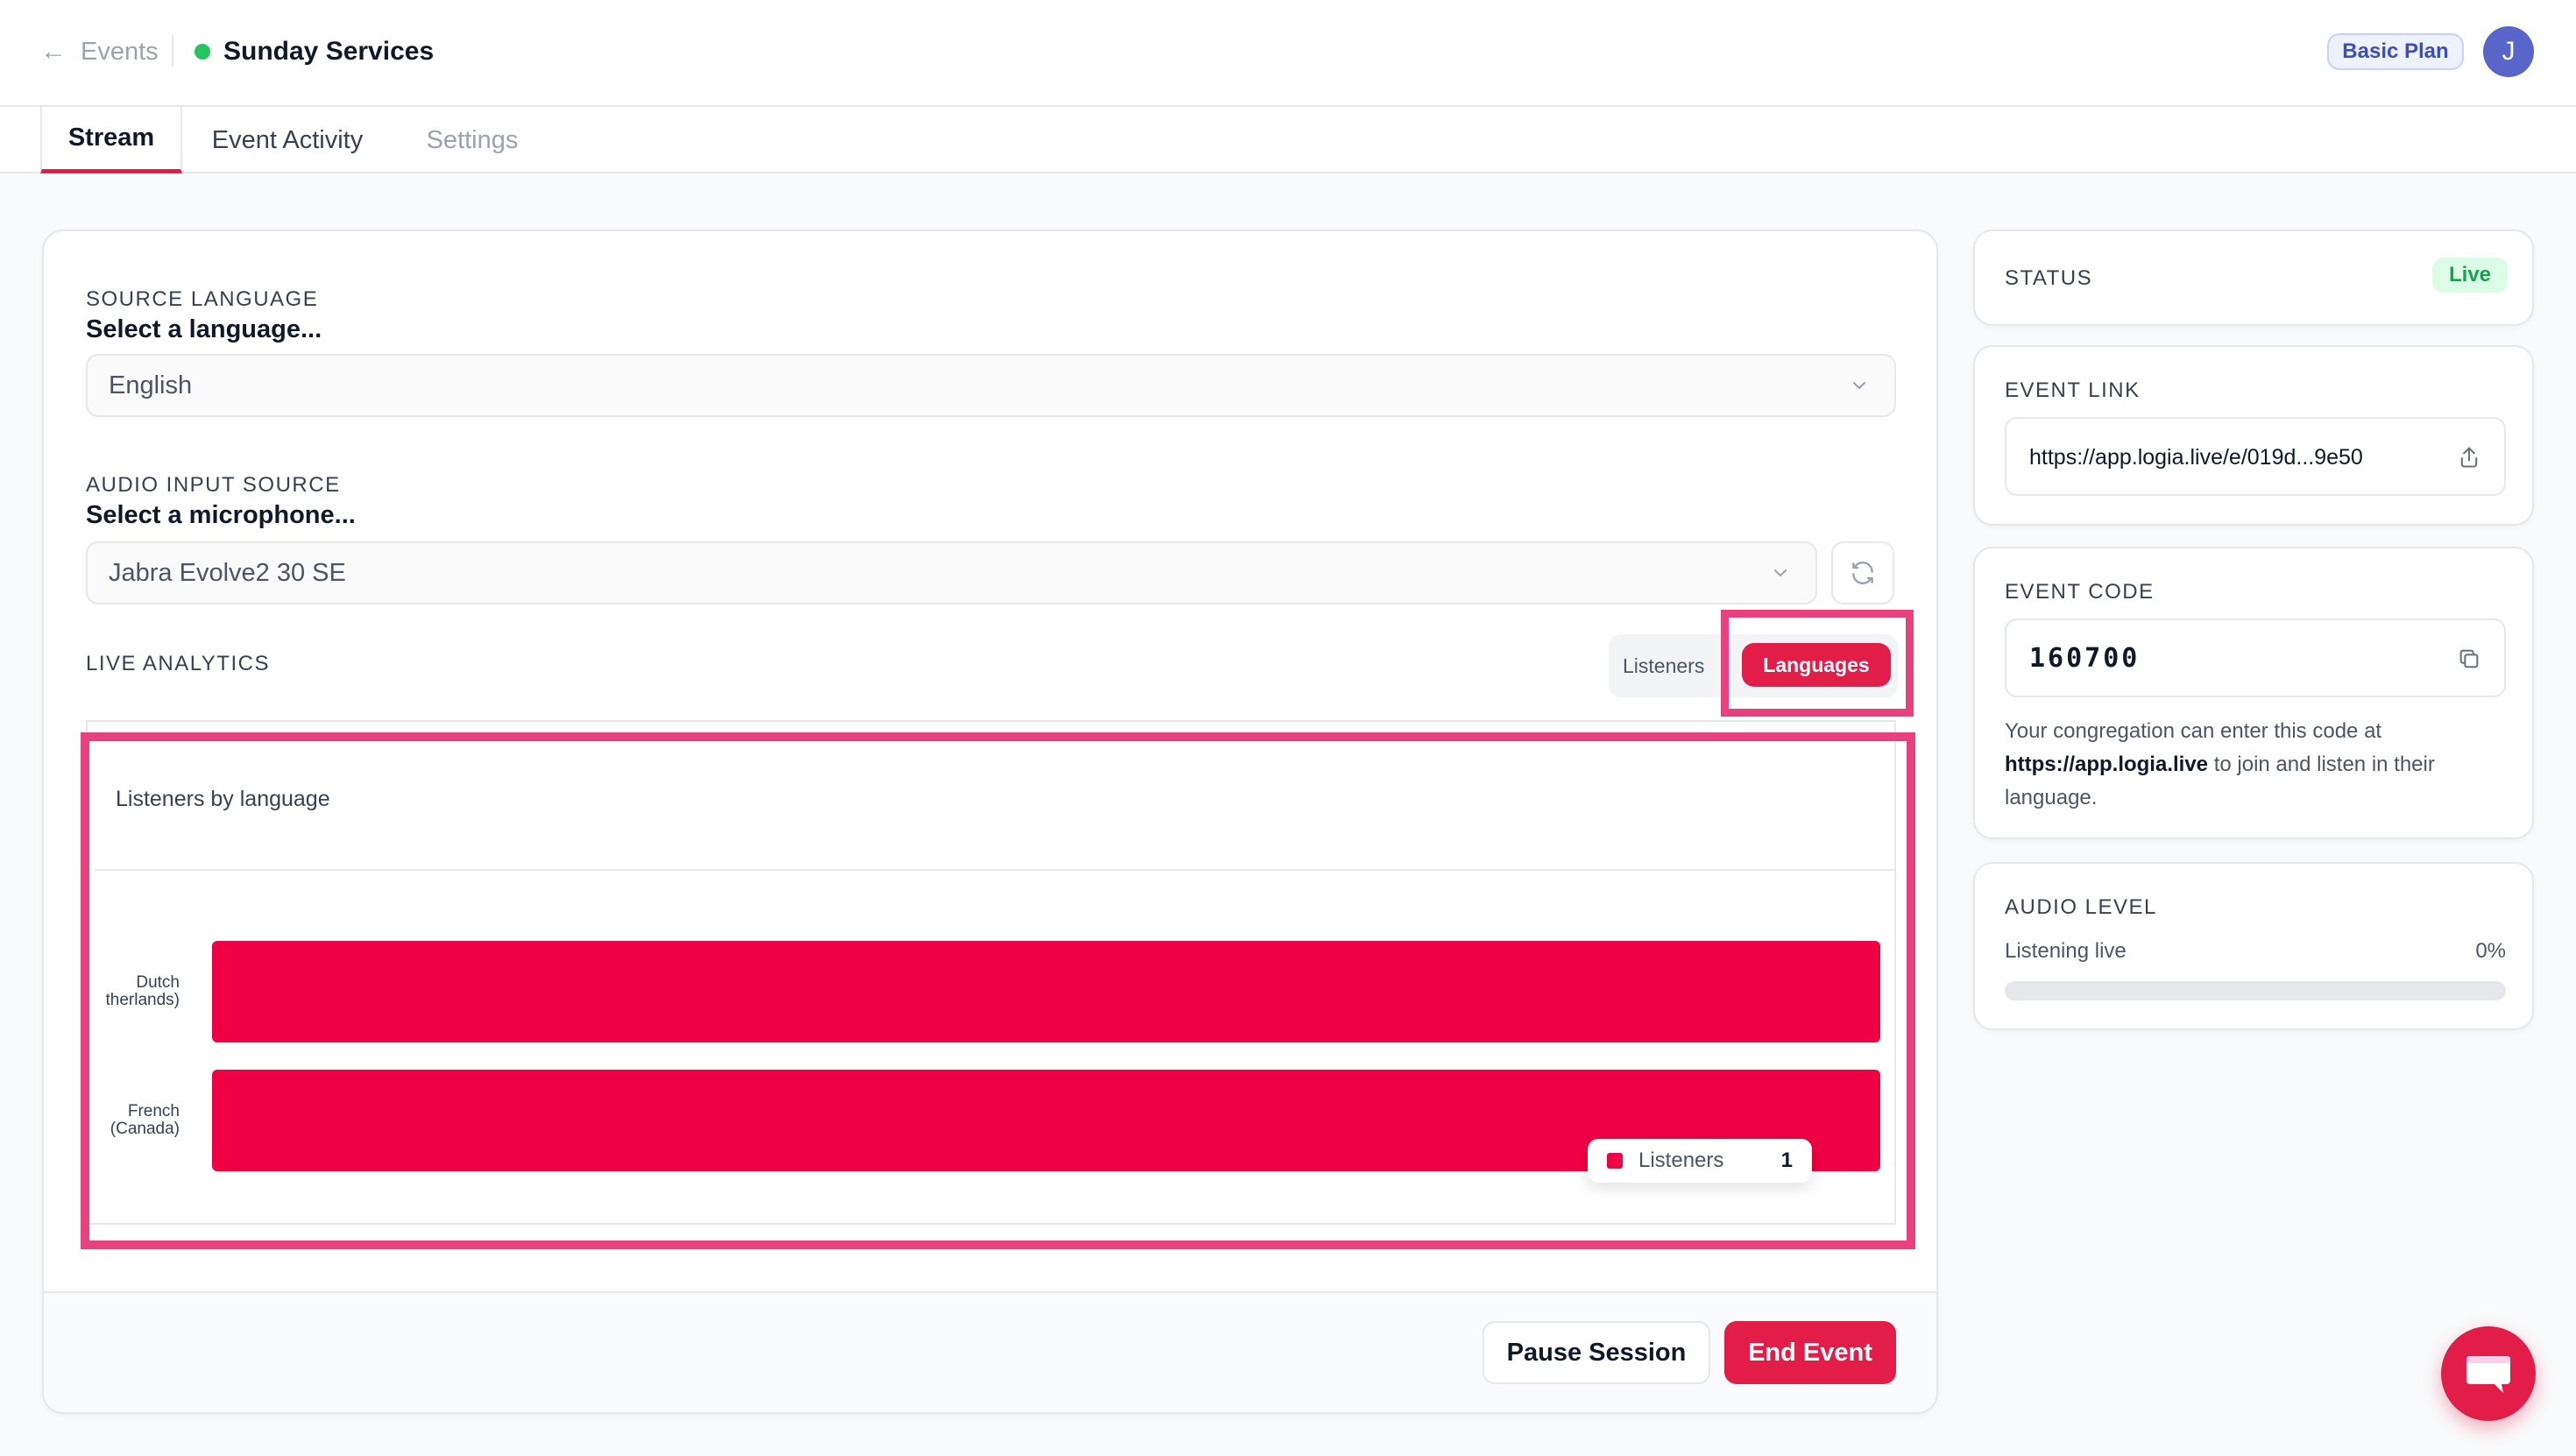 This screenshot has width=2576, height=1456. I want to click on share-icon, so click(2469, 457).